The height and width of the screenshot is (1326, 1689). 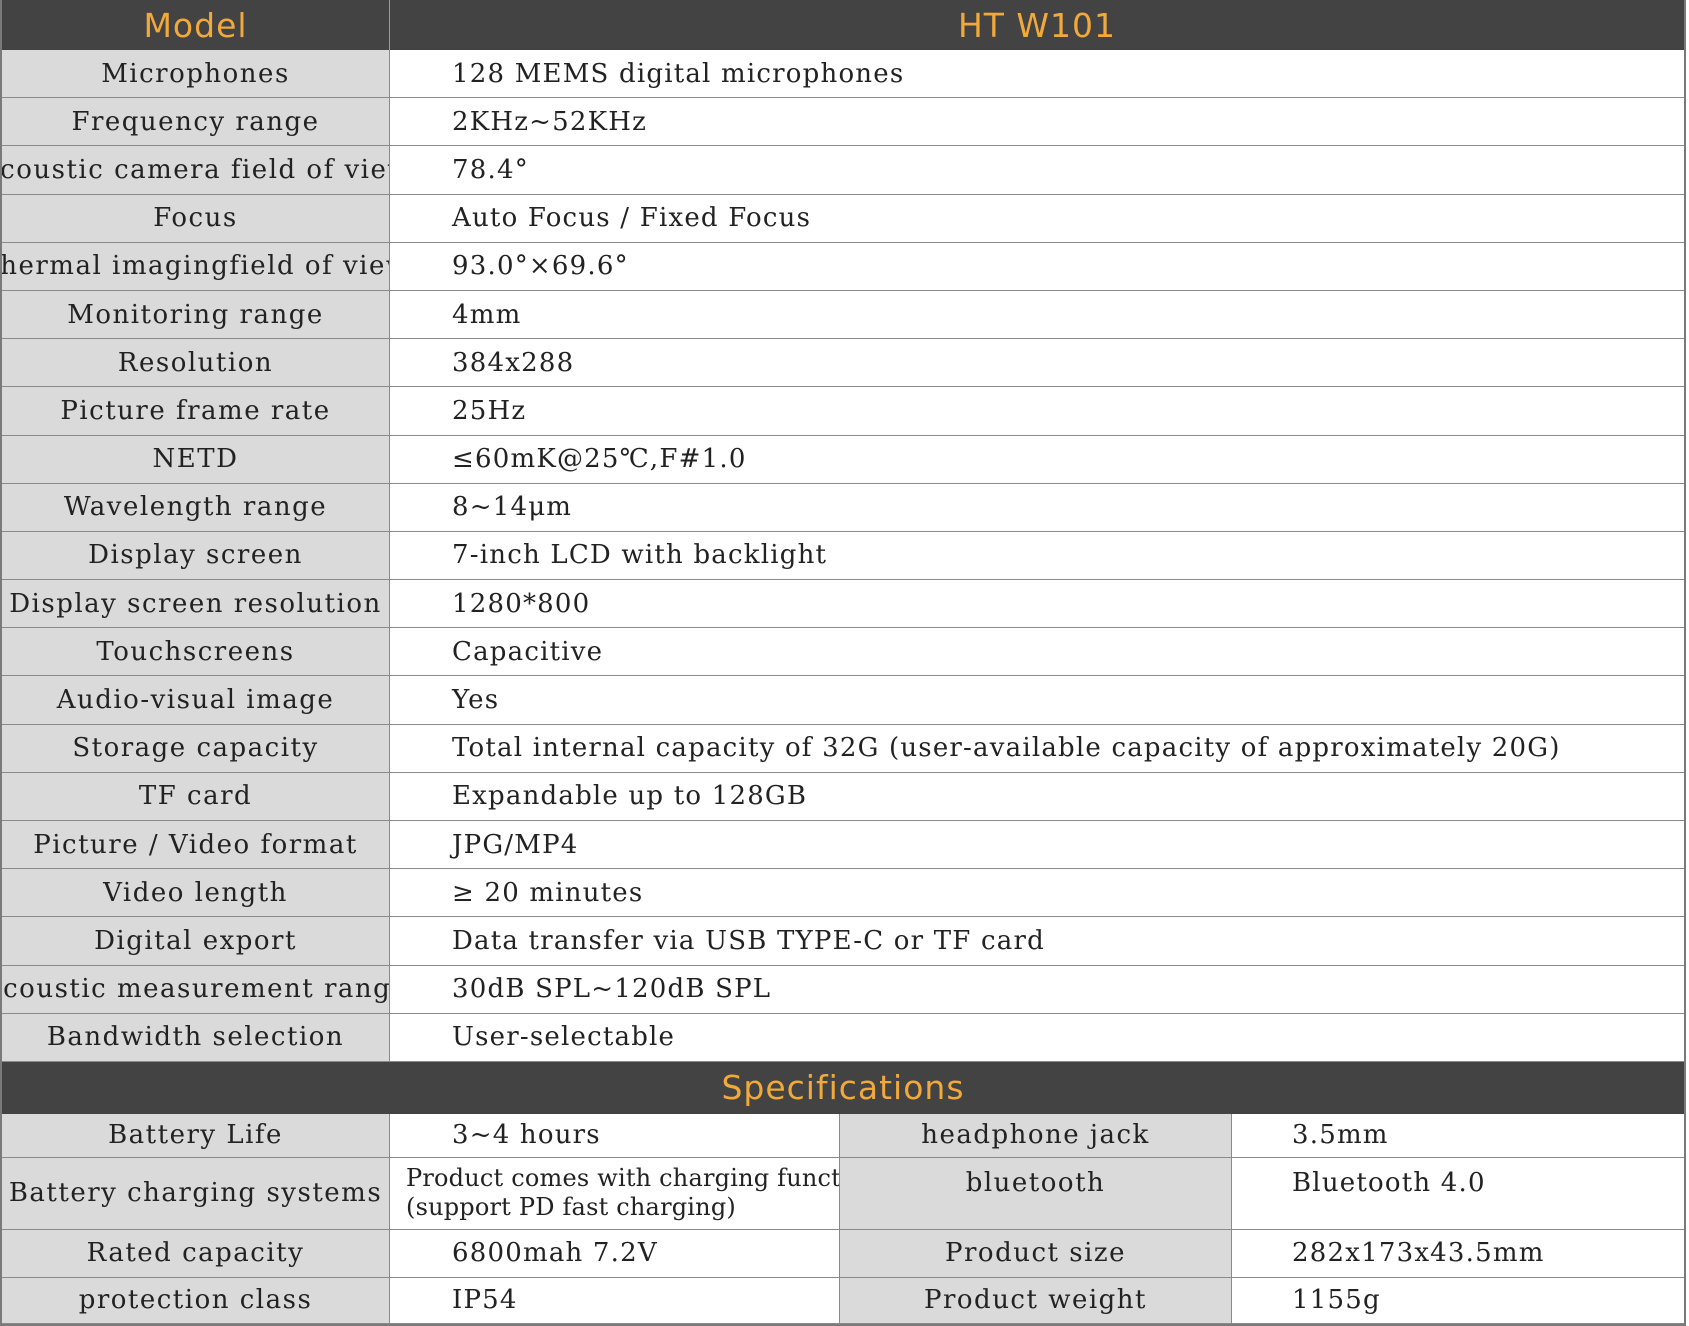 I want to click on spec-row-monitoring-range: Monitoring range 4mm, so click(x=843, y=315).